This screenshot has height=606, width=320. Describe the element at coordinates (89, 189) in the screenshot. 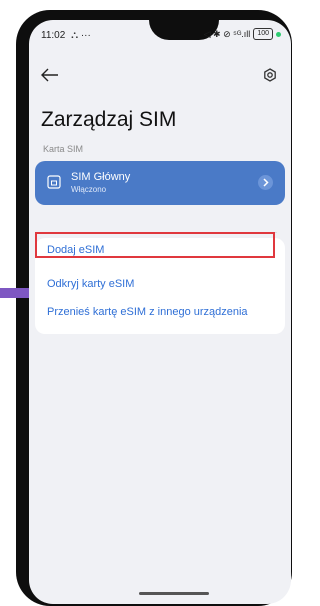

I see `sim-status: Włączono` at that location.